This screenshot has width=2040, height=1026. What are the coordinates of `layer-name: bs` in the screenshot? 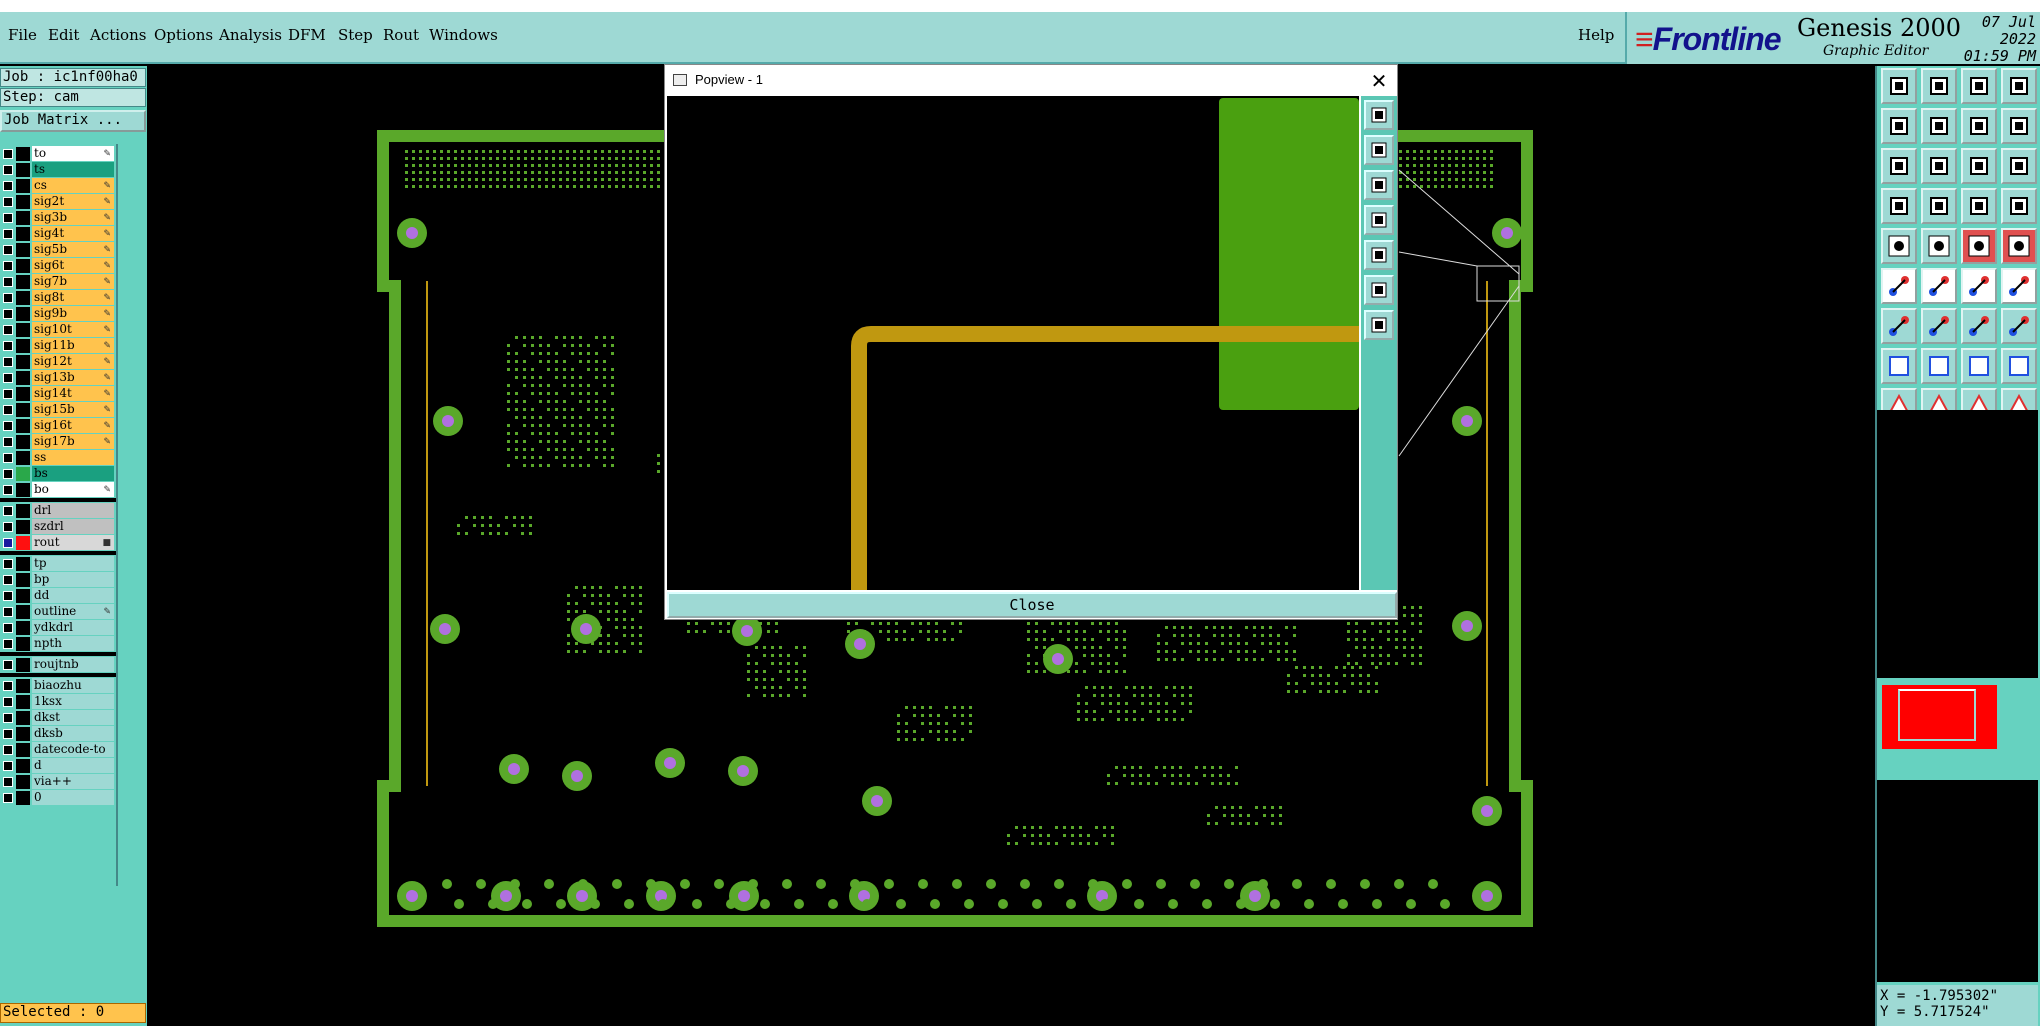 It's located at (73, 473).